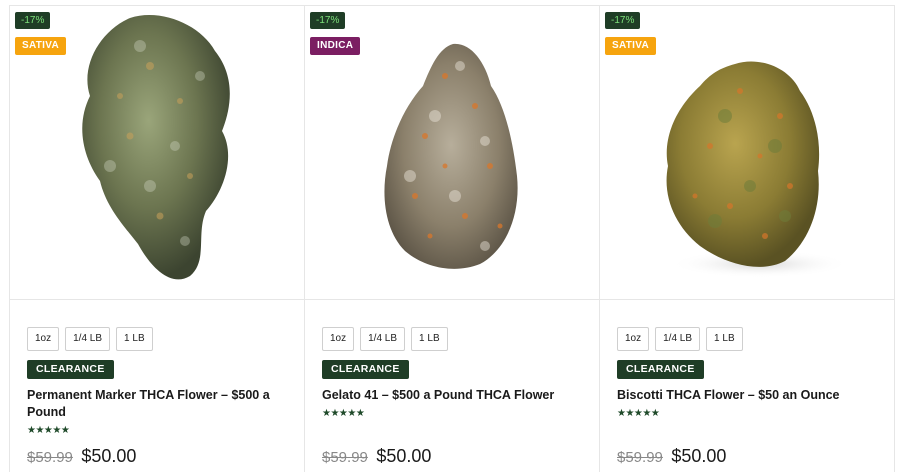 Image resolution: width=906 pixels, height=472 pixels. I want to click on product-title: Gelato 41 – $500 a Pound THCA Flower, so click(454, 395).